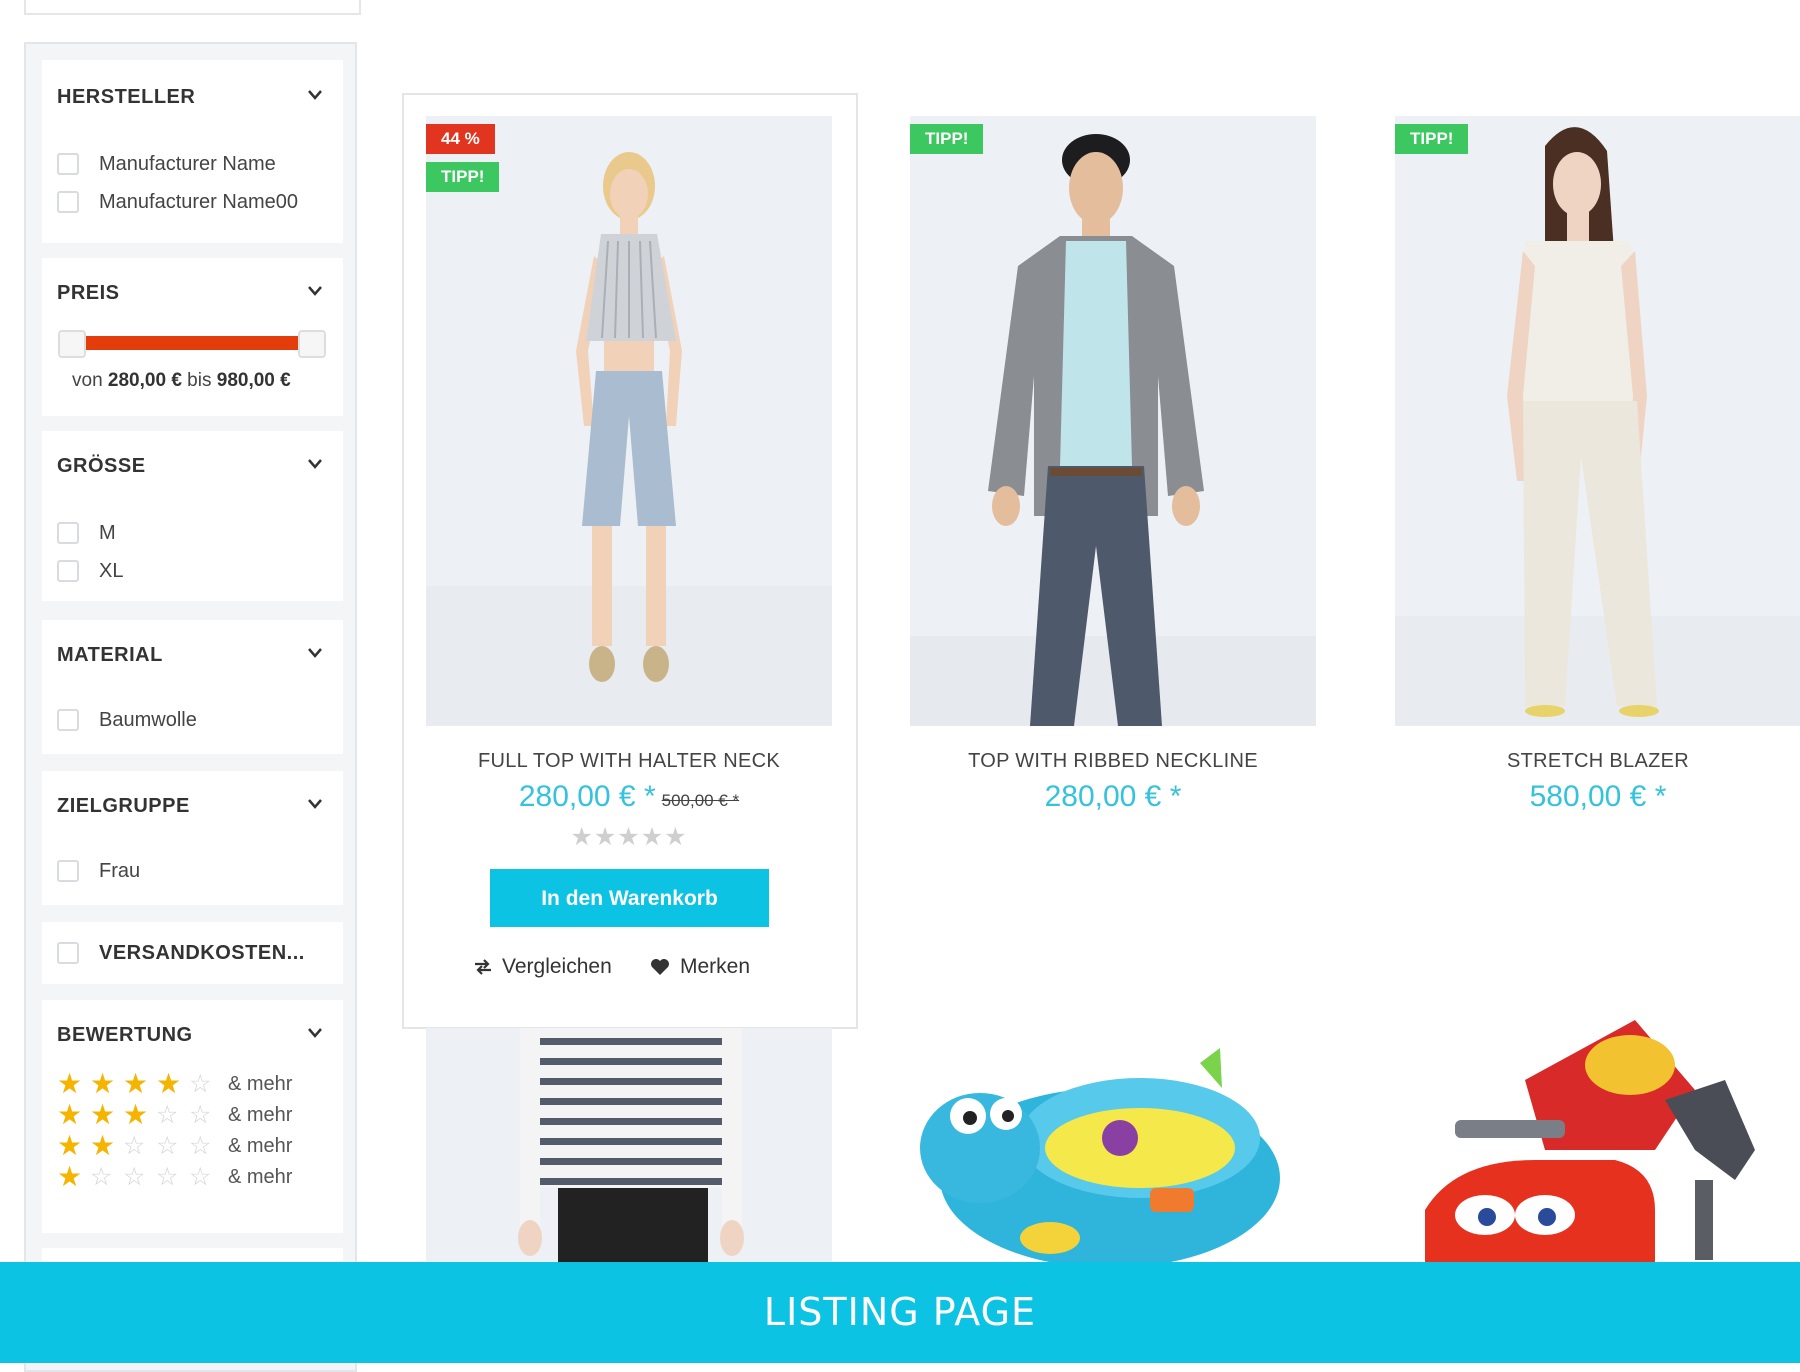  I want to click on rating-filter-row: ★ ★ ★ ☆ ☆ & mehr, so click(175, 1114).